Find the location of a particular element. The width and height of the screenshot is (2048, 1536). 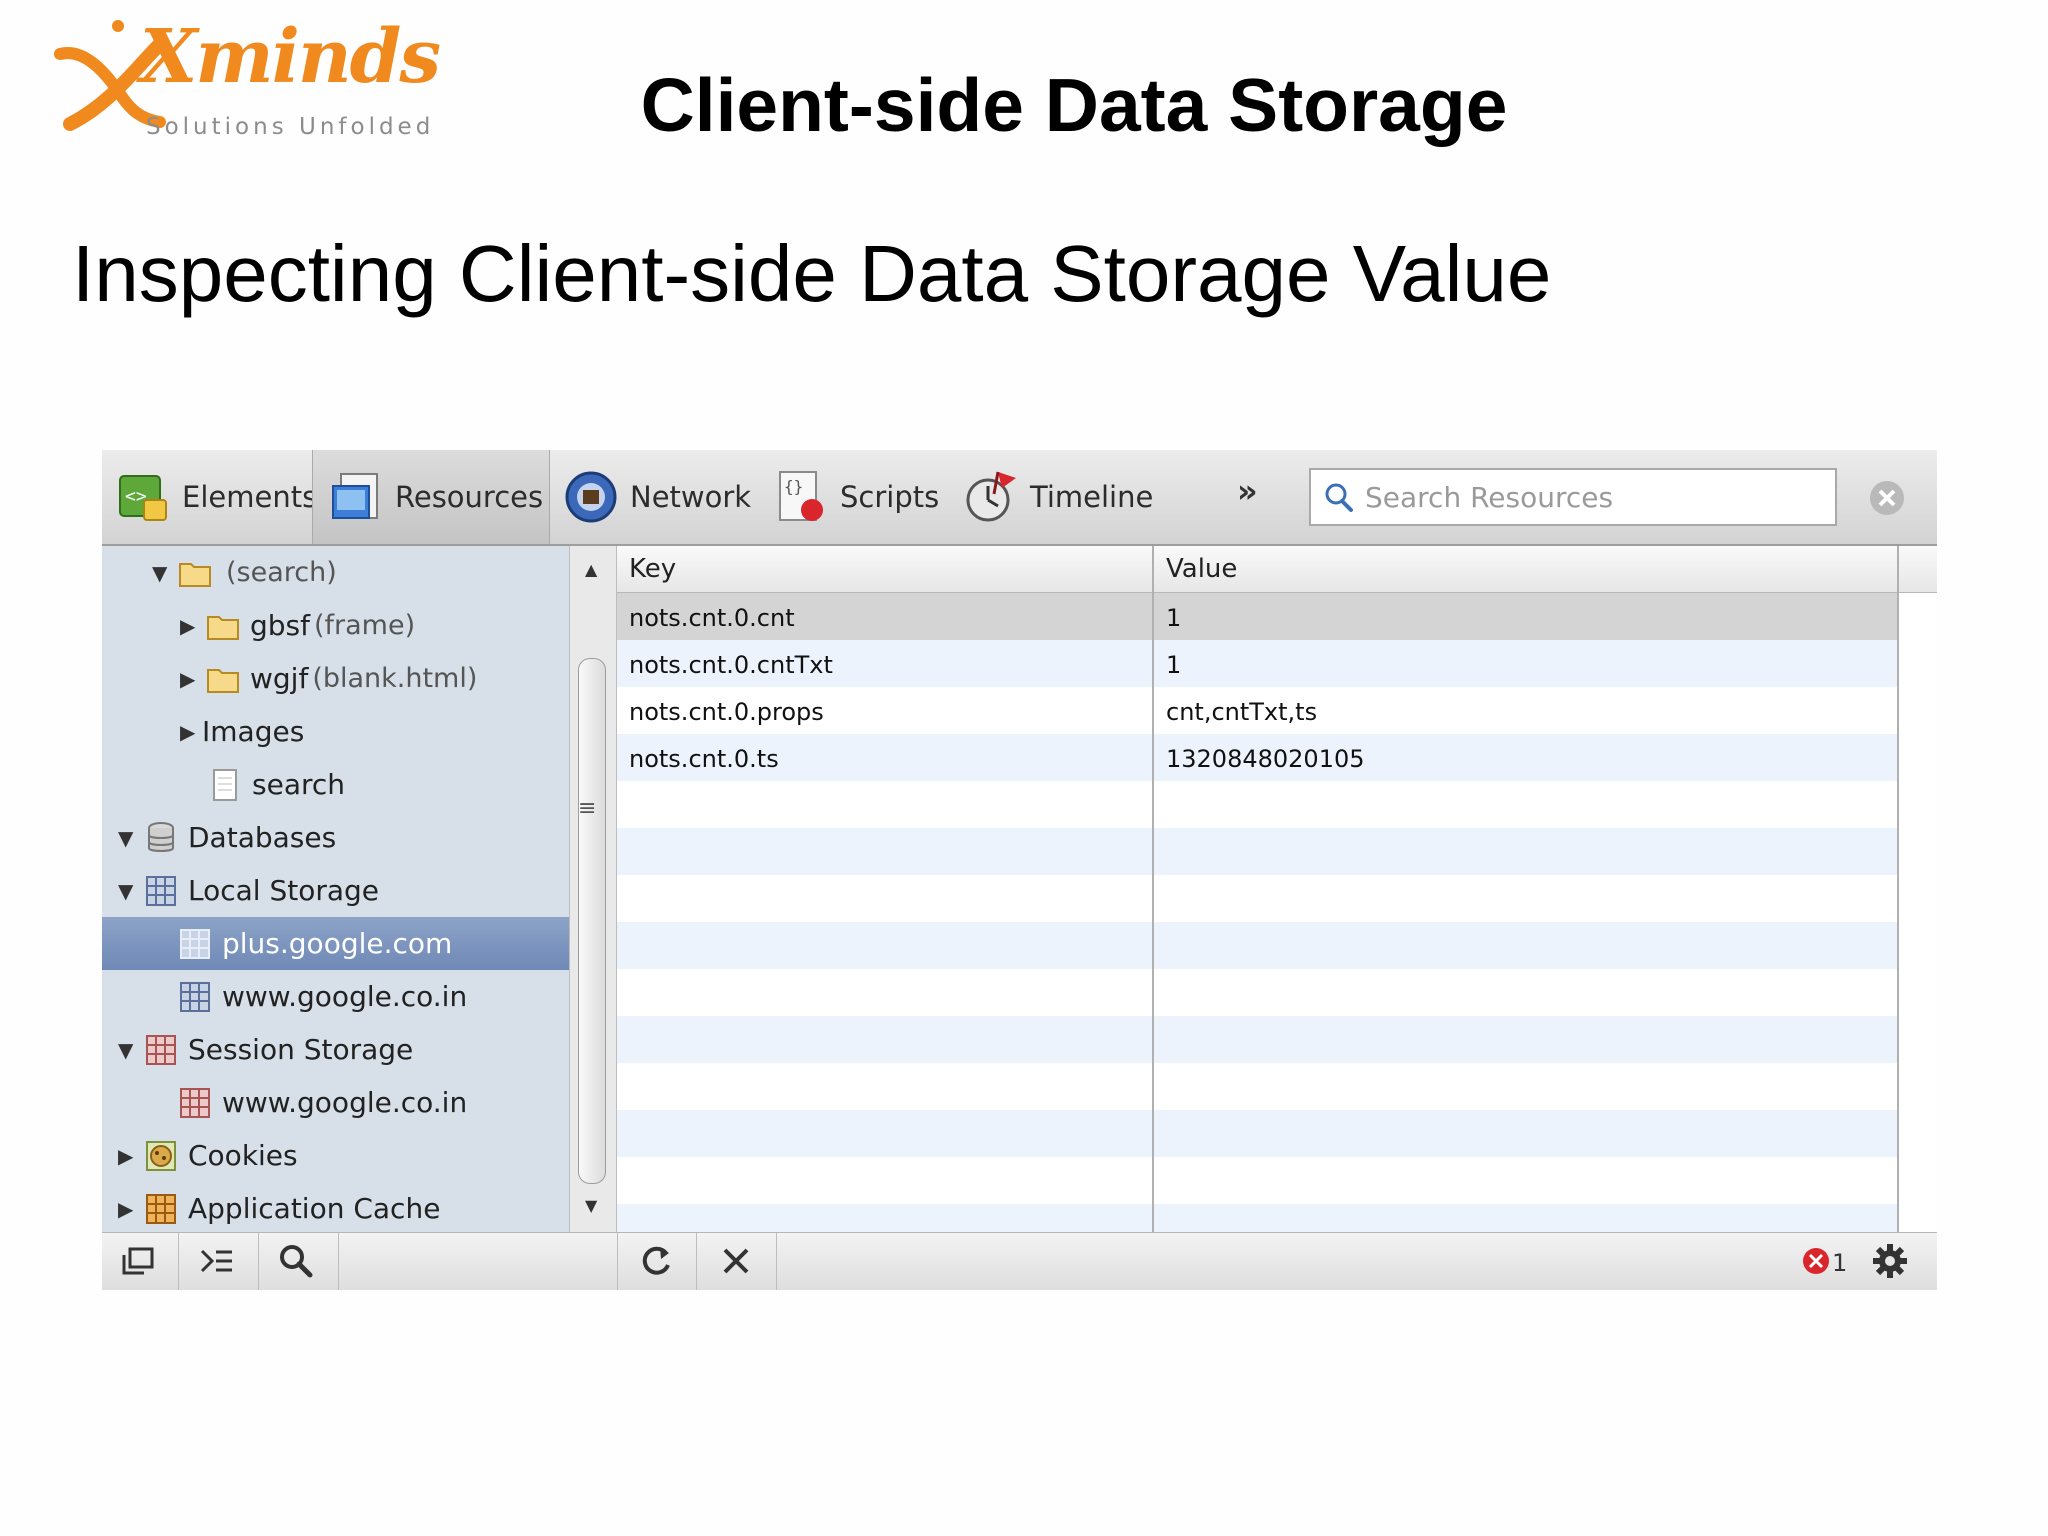

tree-item-session-storage: ▼ Session Storage is located at coordinates (335, 1049).